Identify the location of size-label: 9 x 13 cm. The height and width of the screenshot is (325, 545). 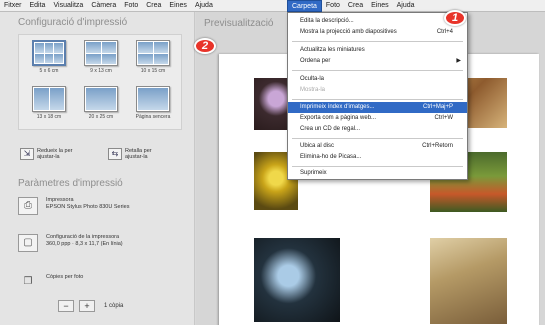
(101, 71).